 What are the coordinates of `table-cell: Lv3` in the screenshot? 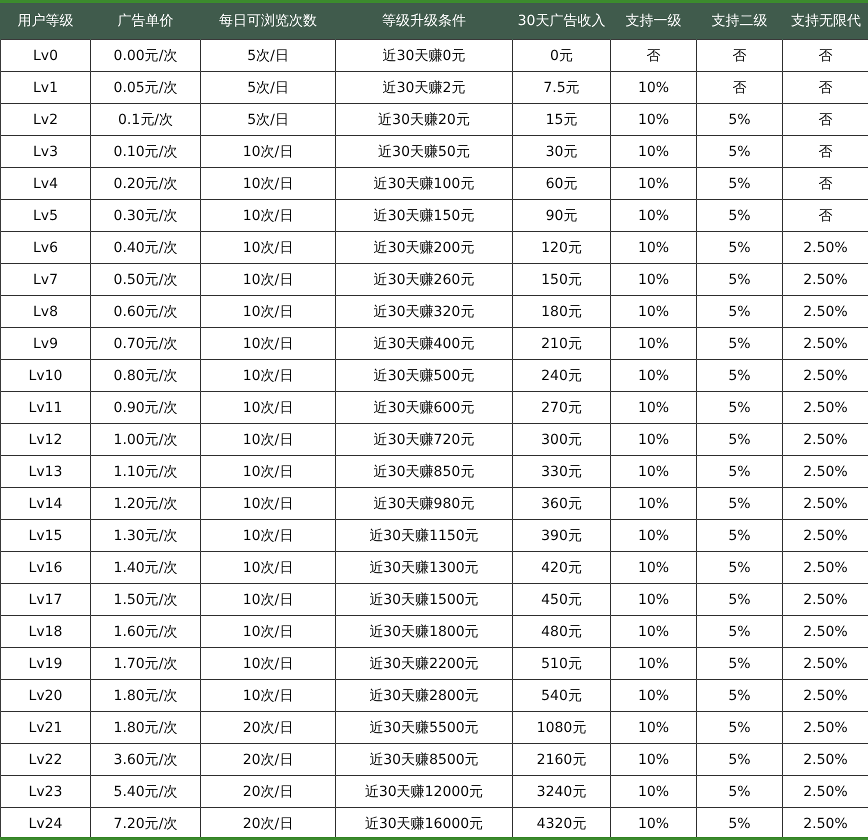 It's located at (45, 152).